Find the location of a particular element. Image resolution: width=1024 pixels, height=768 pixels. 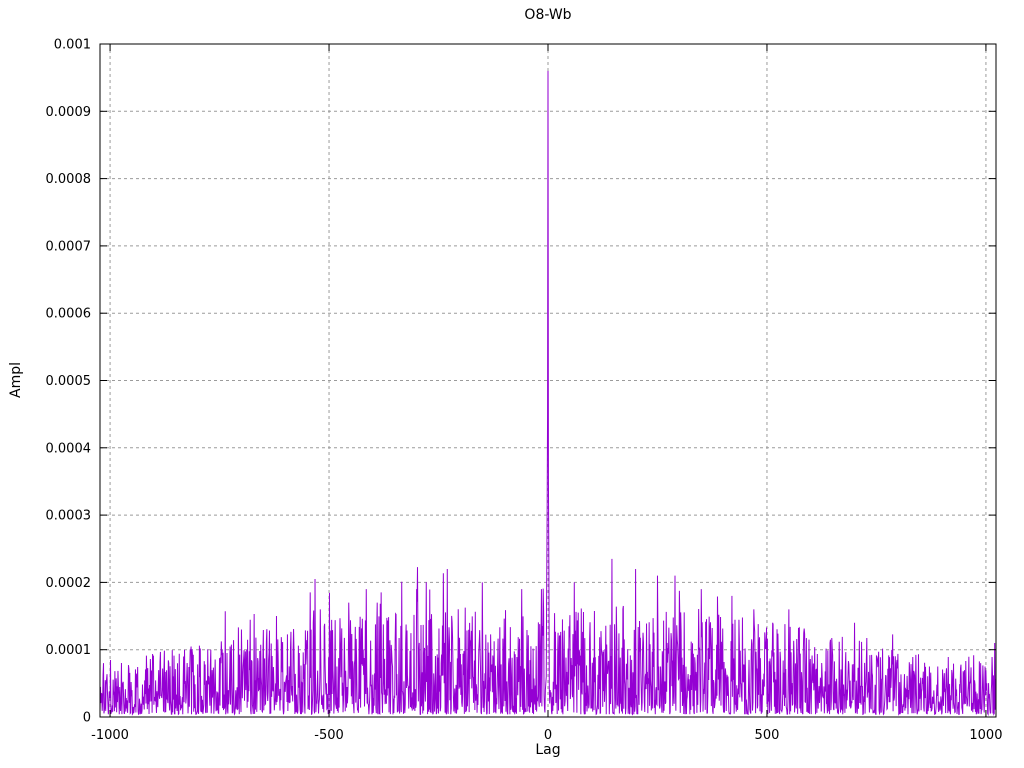

x-tick-label: 0 is located at coordinates (548, 735).